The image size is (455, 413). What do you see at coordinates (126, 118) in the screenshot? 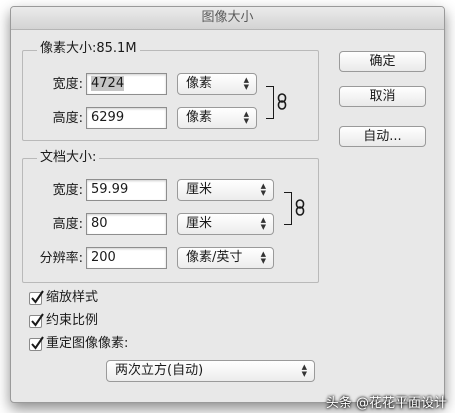
I see `pixel-height-input: 6299` at bounding box center [126, 118].